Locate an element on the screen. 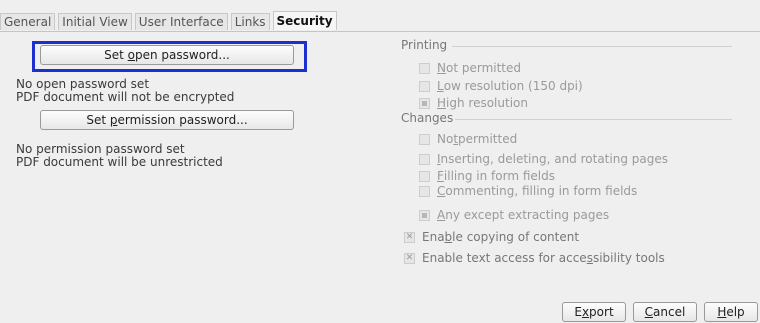 The height and width of the screenshot is (323, 760). option-label: Ena is located at coordinates (433, 237).